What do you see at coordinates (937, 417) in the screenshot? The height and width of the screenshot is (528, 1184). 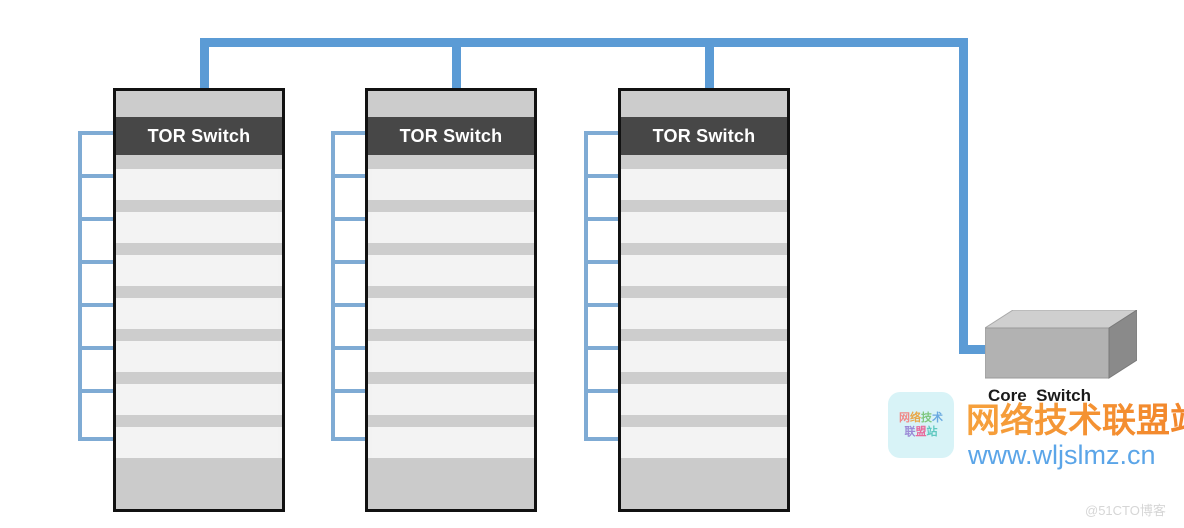 I see `badge-char: 术` at bounding box center [937, 417].